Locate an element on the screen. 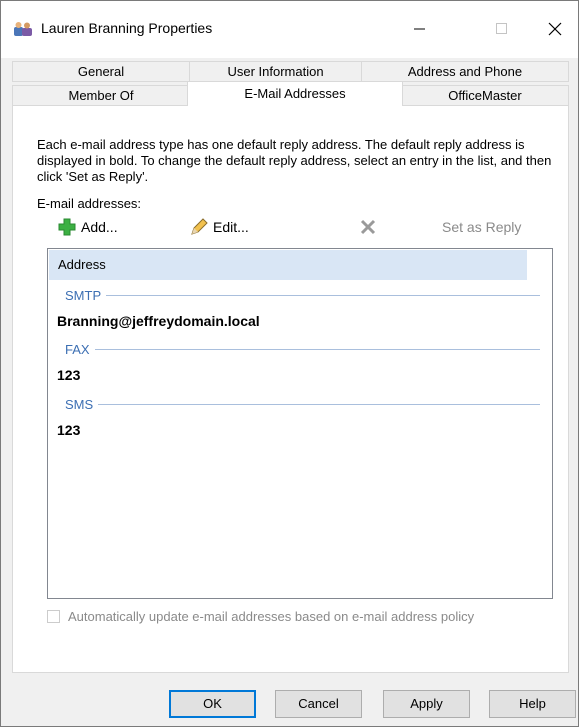  group-header-fax: FAX is located at coordinates (302, 349).